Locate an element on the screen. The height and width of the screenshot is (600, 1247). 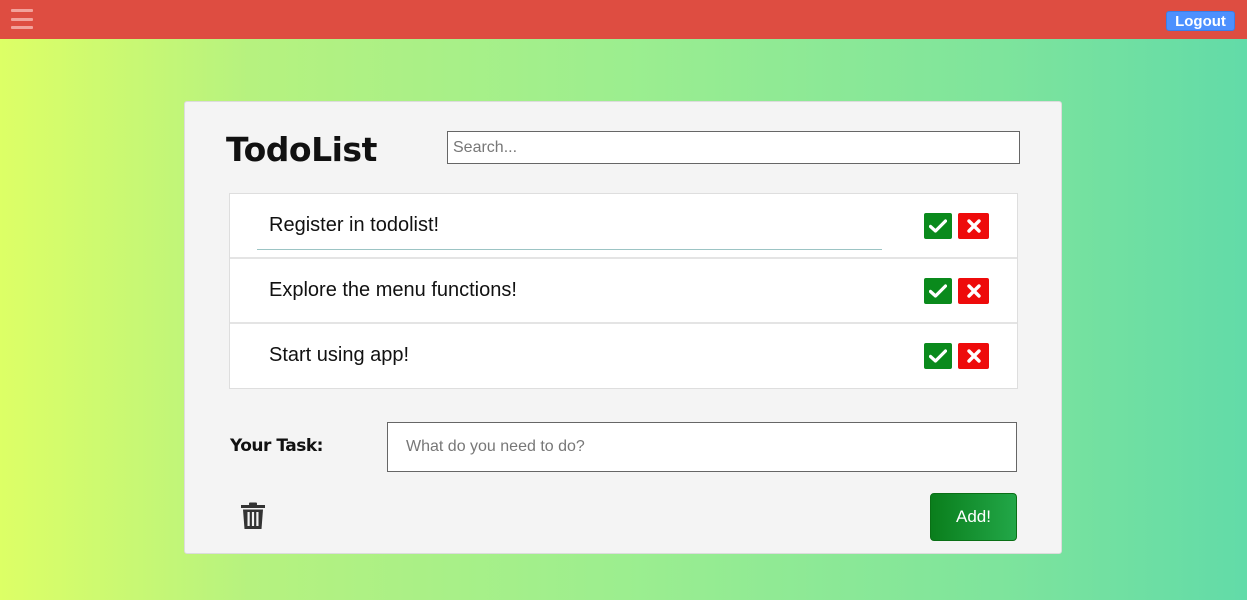
page-title: TodoList is located at coordinates (301, 149).